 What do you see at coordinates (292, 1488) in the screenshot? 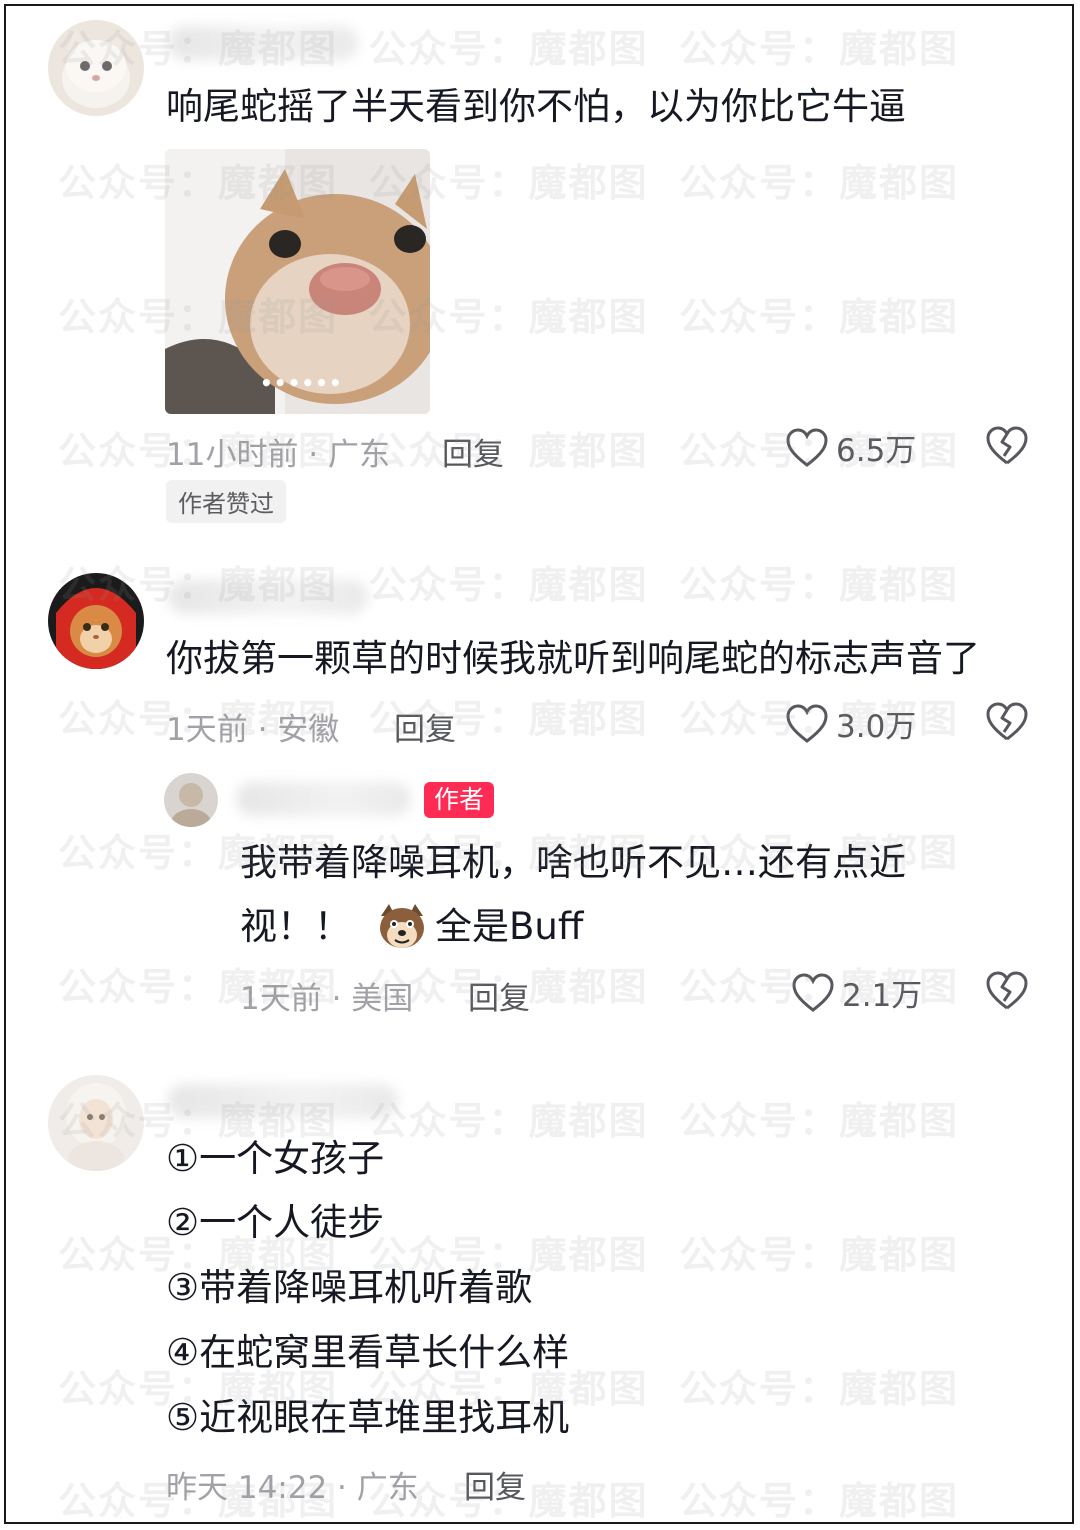
I see `comment-time-location: 昨天 14:22 · 广东` at bounding box center [292, 1488].